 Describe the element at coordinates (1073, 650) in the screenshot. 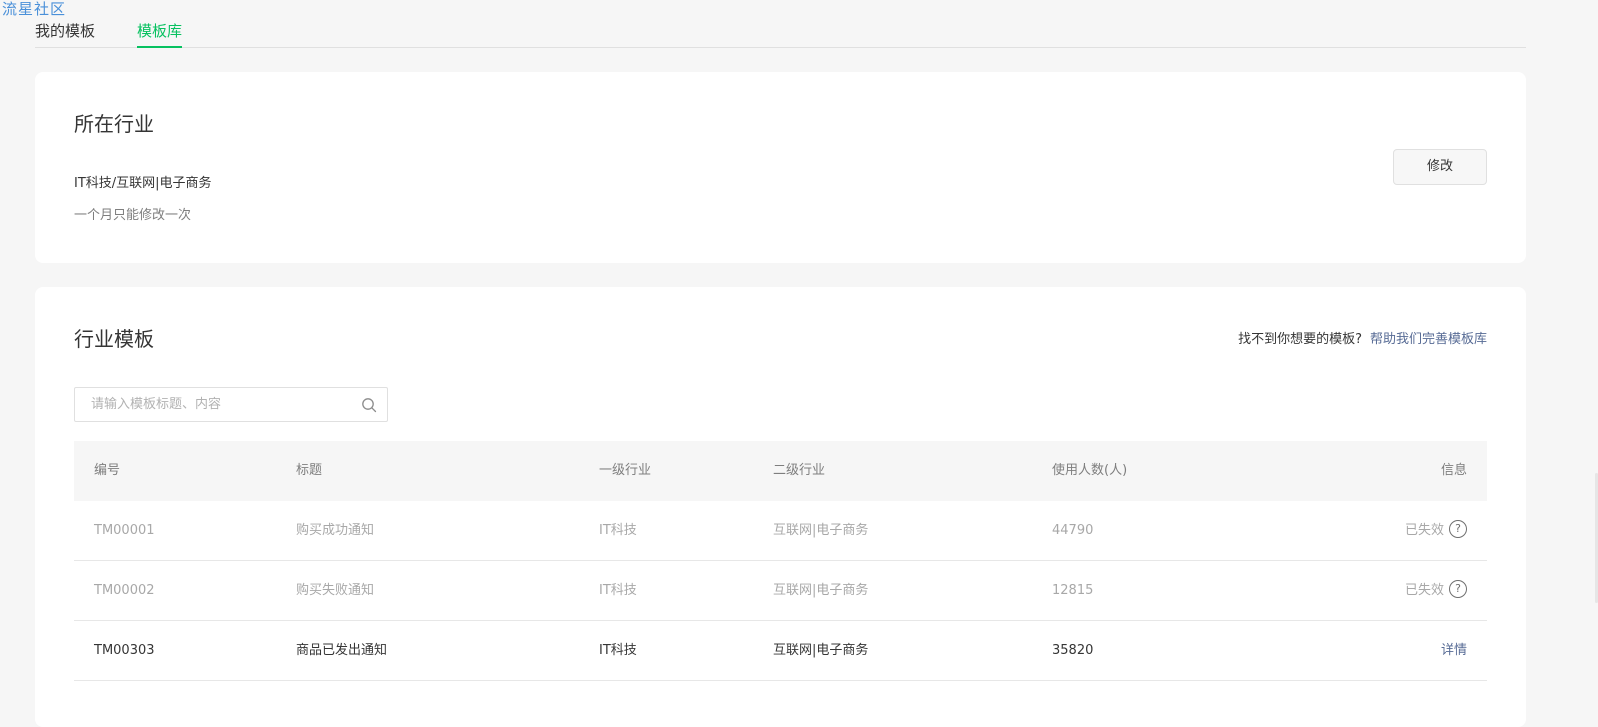

I see `row-users: 35820` at that location.